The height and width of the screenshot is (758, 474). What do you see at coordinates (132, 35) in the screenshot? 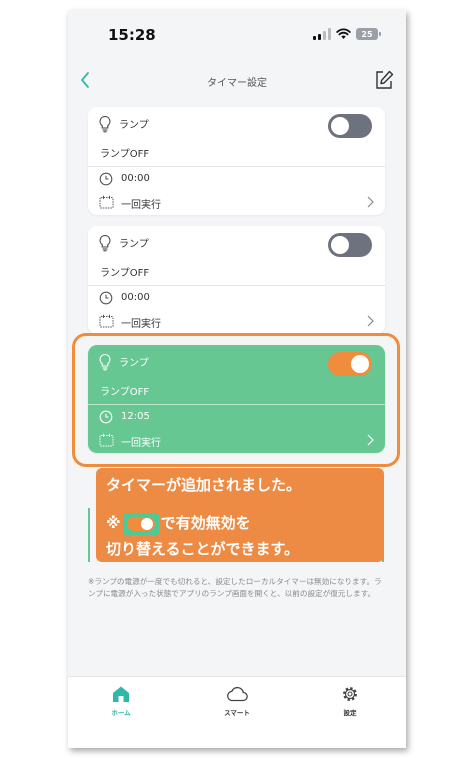
I see `status-time: 15:28` at bounding box center [132, 35].